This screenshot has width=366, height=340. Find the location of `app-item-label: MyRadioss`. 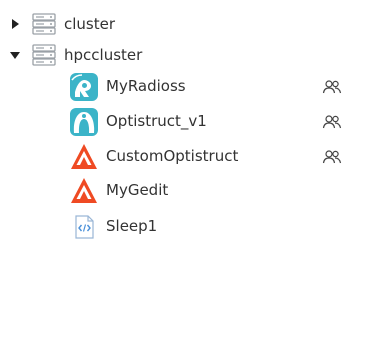

app-item-label: MyRadioss is located at coordinates (146, 86).